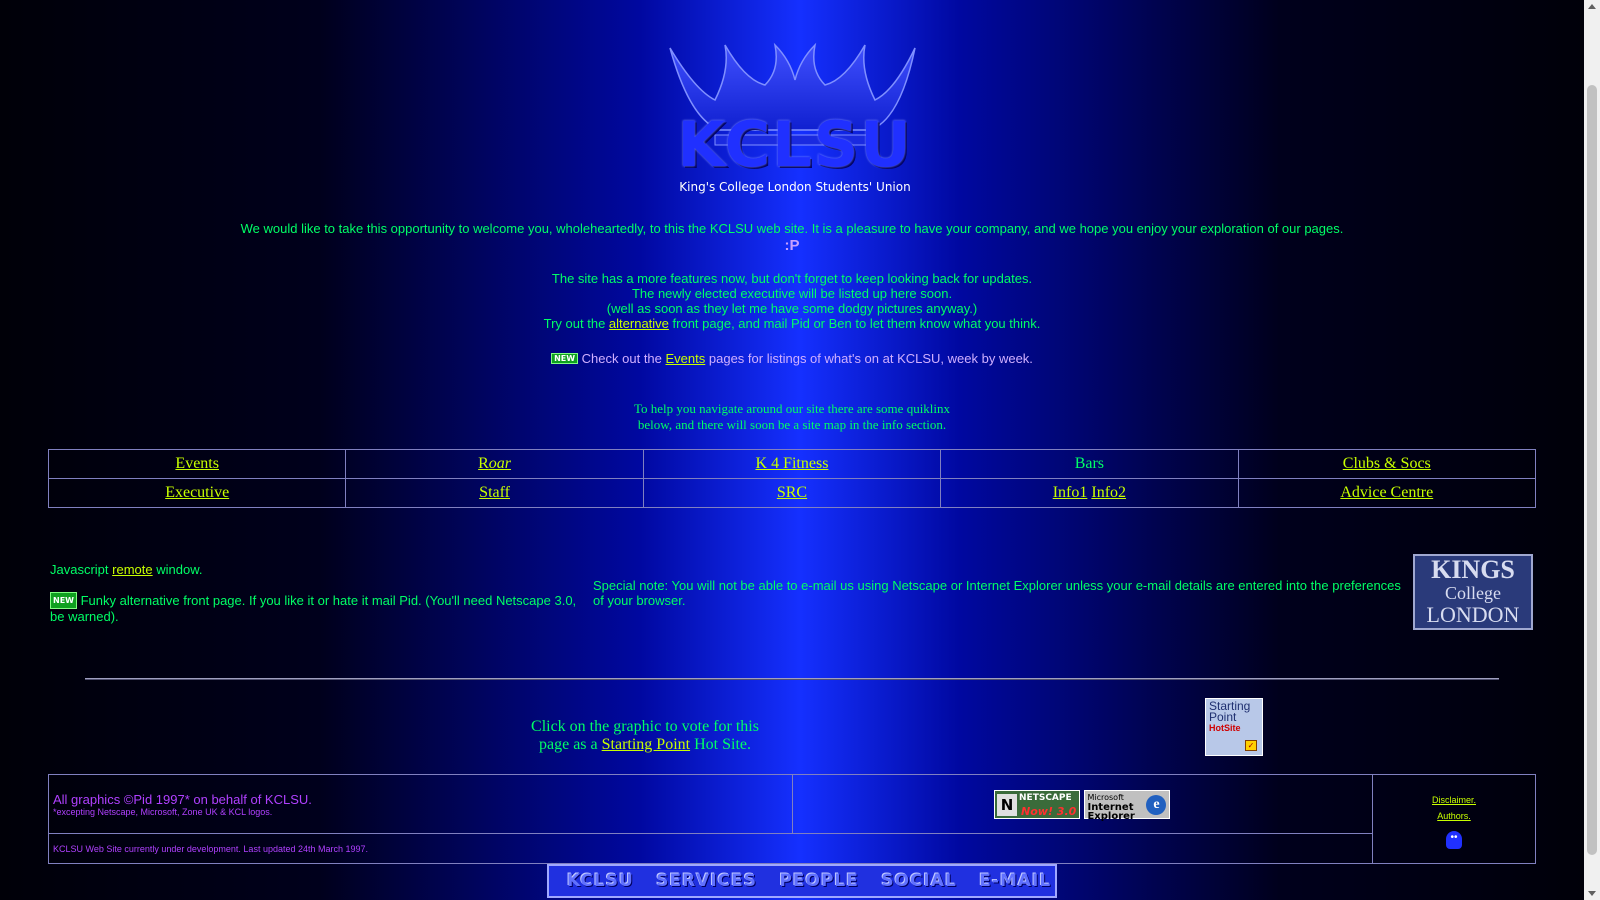 This screenshot has width=1600, height=900. I want to click on quicklink-cell: Staff, so click(494, 493).